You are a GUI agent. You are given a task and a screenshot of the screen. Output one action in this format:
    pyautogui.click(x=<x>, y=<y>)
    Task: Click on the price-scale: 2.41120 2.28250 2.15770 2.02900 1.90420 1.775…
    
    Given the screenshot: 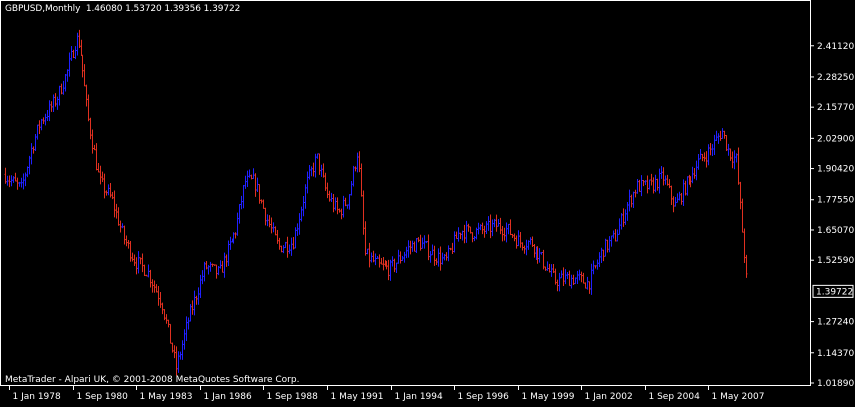 What is the action you would take?
    pyautogui.click(x=832, y=215)
    